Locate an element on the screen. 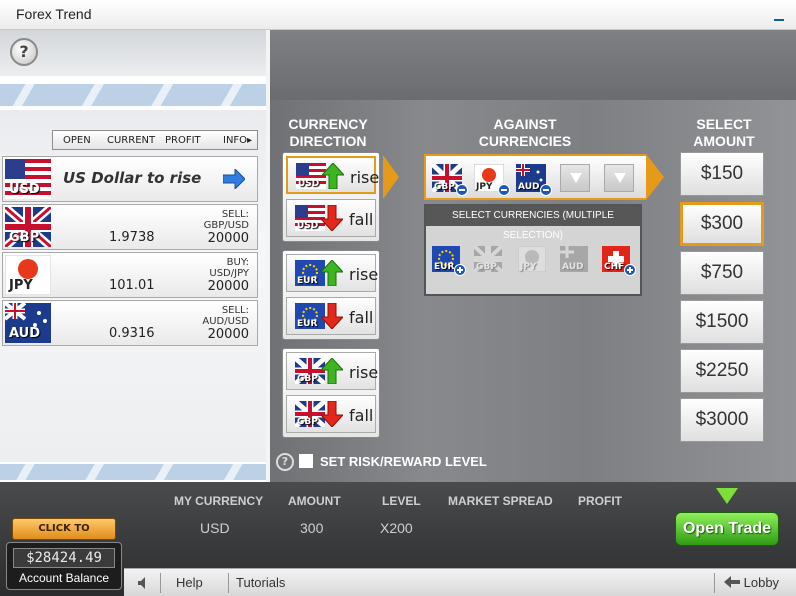 The image size is (796, 596). option-chf: CHF is located at coordinates (619, 261).